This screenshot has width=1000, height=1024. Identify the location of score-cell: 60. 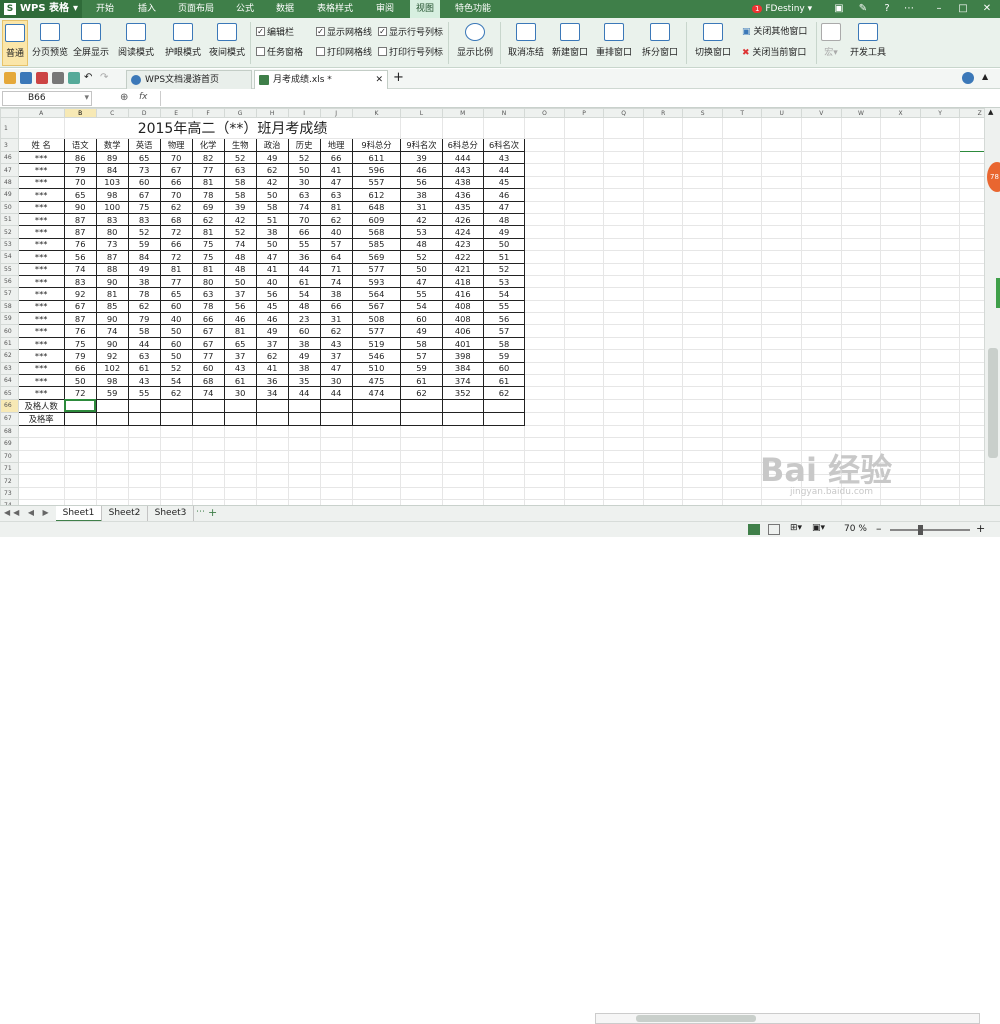
(208, 368).